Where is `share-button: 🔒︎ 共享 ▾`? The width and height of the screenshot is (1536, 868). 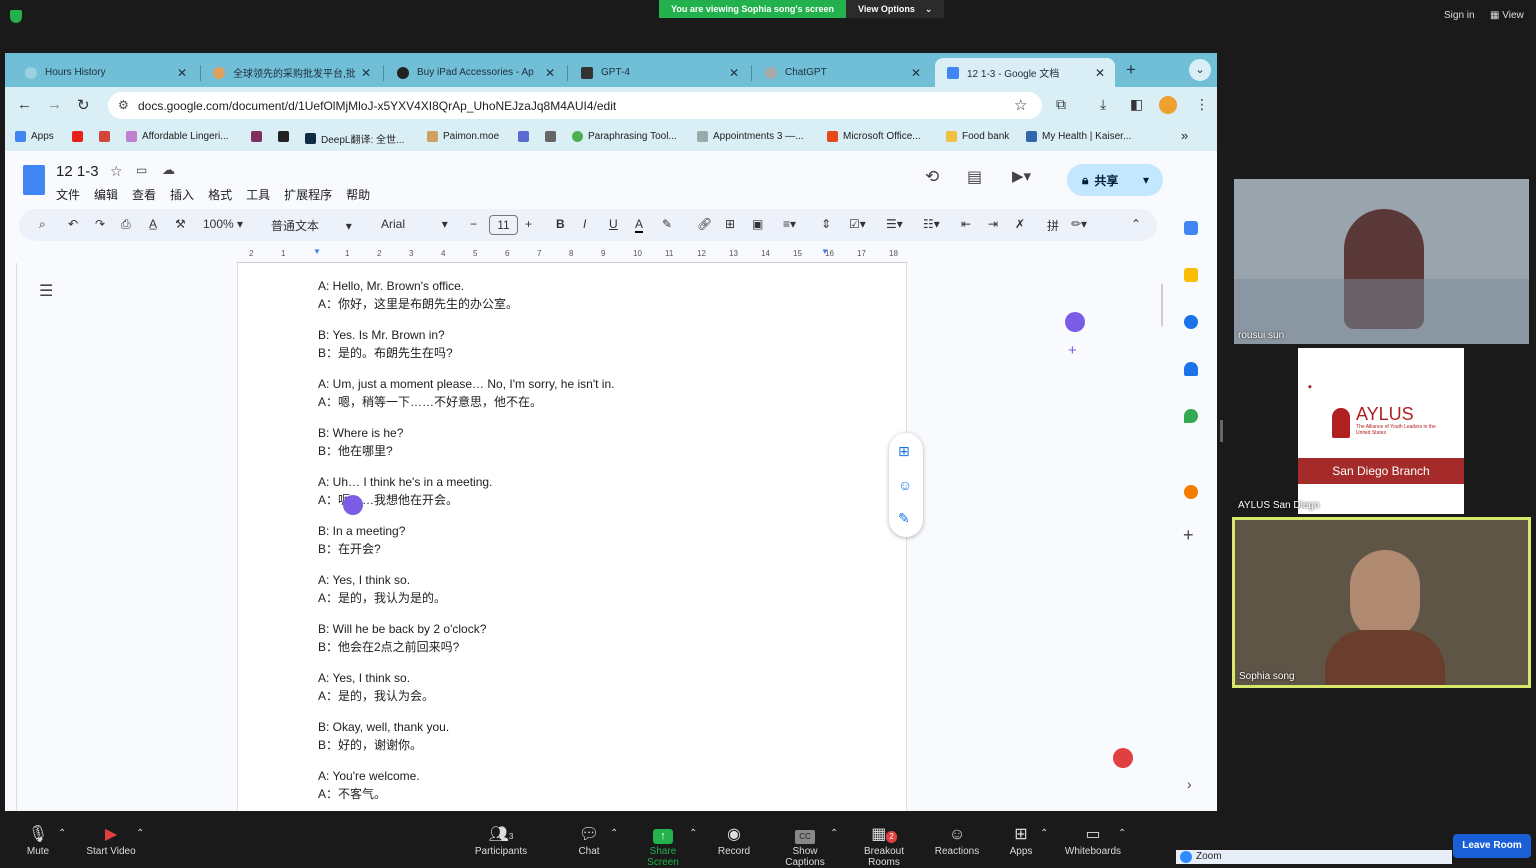 share-button: 🔒︎ 共享 ▾ is located at coordinates (1115, 180).